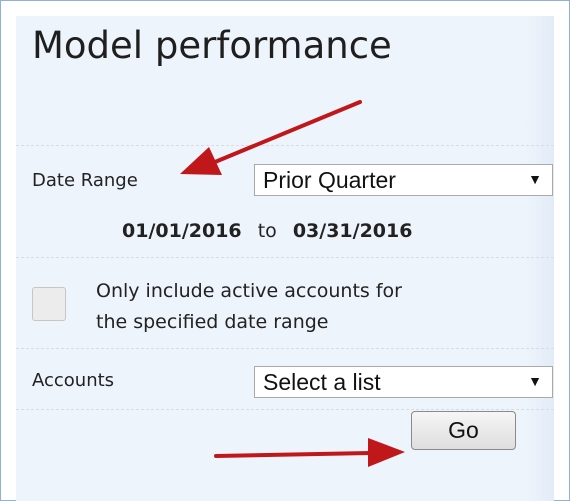 This screenshot has height=501, width=570. What do you see at coordinates (85, 180) in the screenshot?
I see `date-range-label: Date Range` at bounding box center [85, 180].